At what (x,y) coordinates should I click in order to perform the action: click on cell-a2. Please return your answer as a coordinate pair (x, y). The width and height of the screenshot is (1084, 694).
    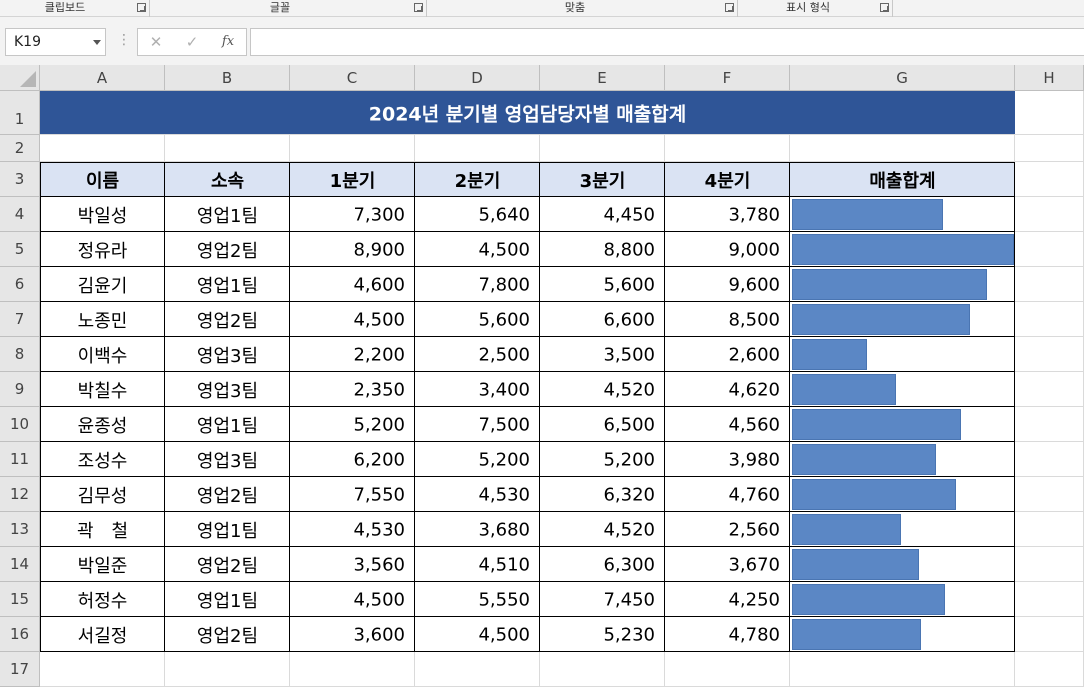
    Looking at the image, I should click on (102, 148).